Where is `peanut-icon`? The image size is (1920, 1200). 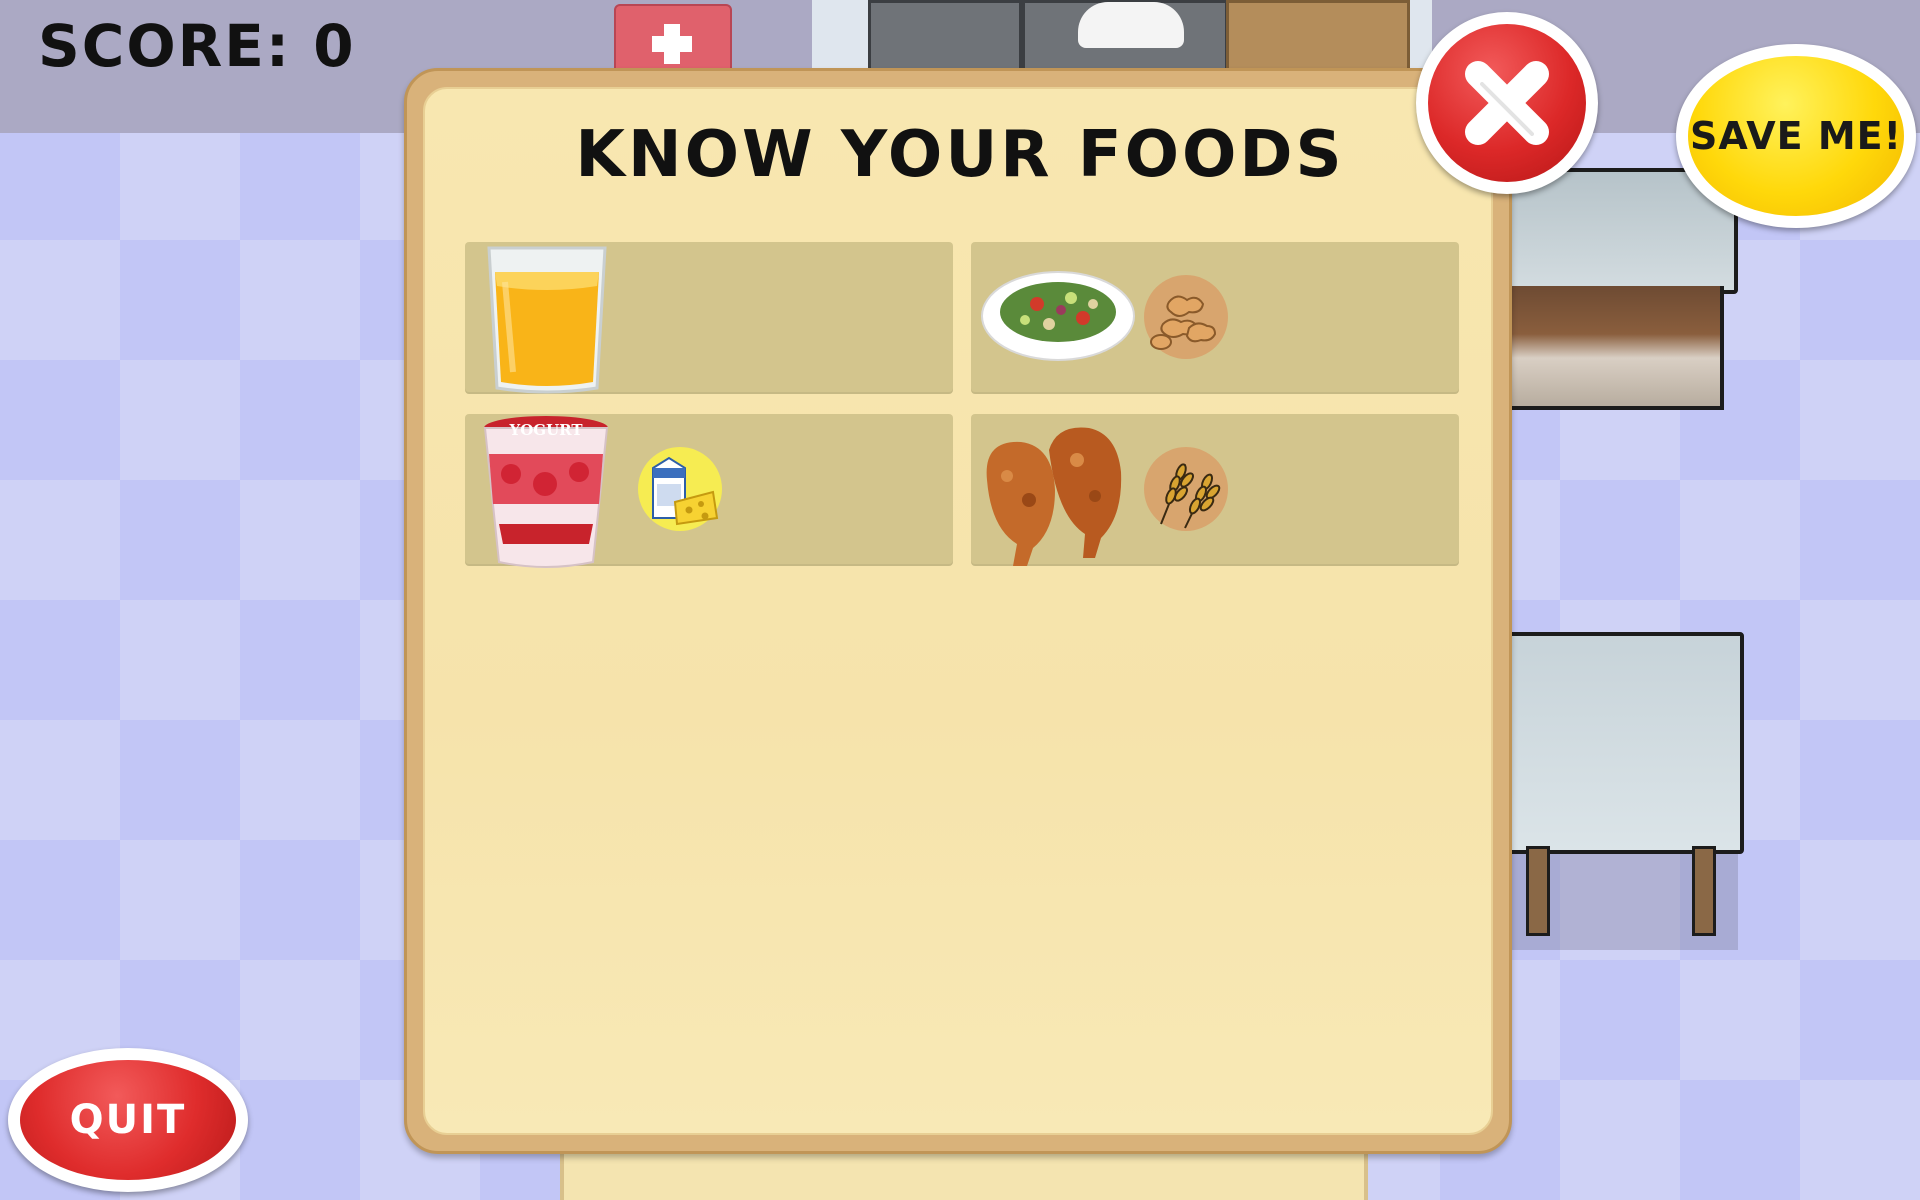
peanut-icon is located at coordinates (1186, 317).